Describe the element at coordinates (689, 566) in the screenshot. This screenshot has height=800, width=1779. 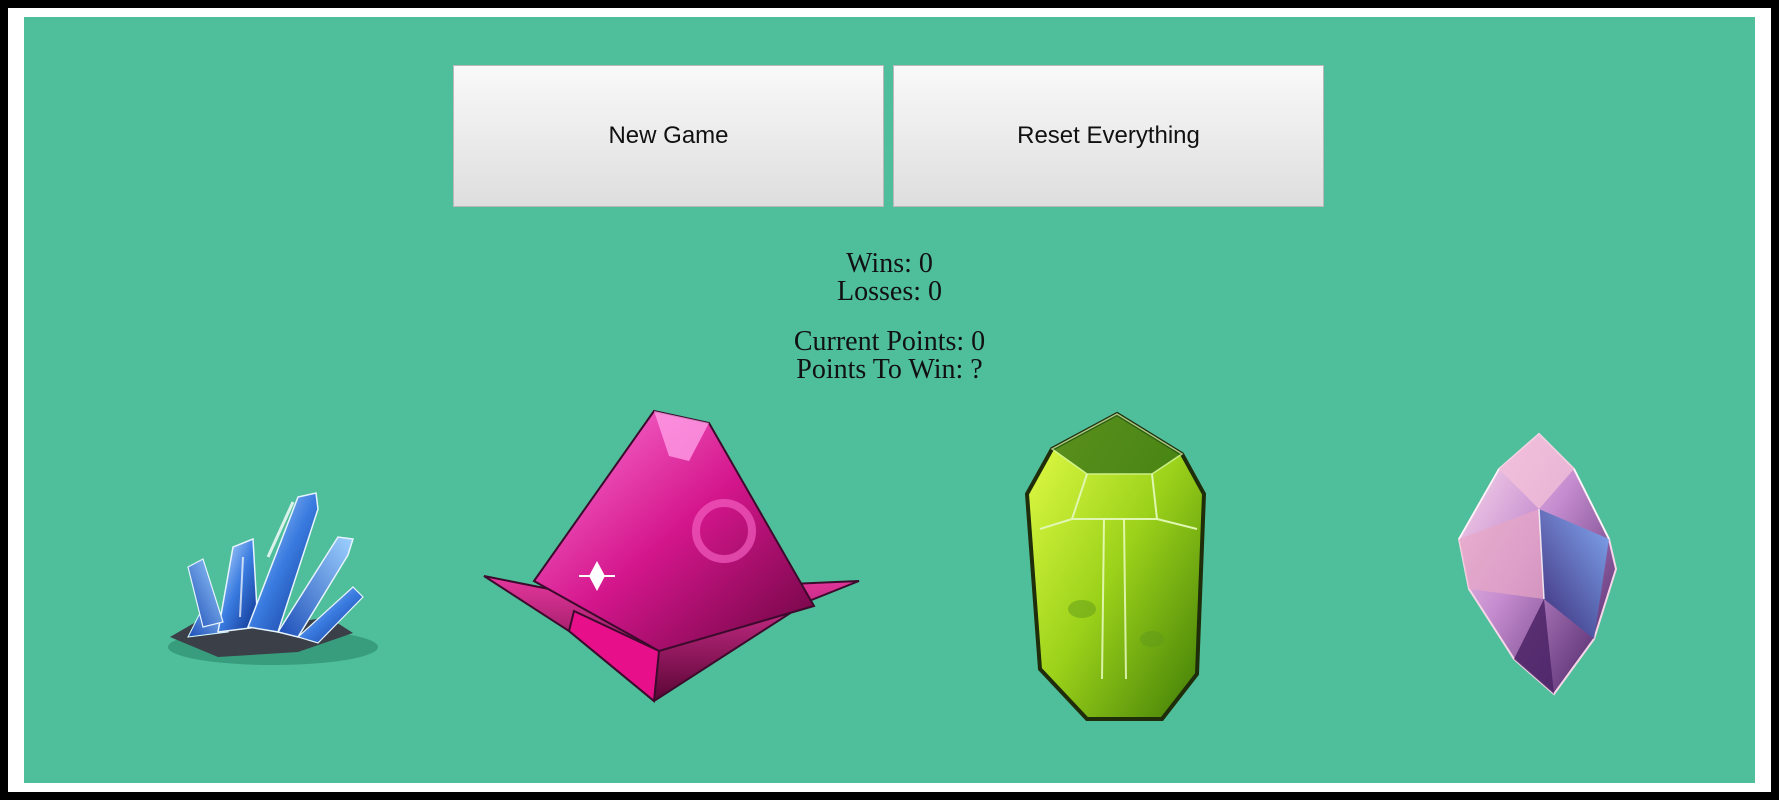
I see `pink-crystal-icon` at that location.